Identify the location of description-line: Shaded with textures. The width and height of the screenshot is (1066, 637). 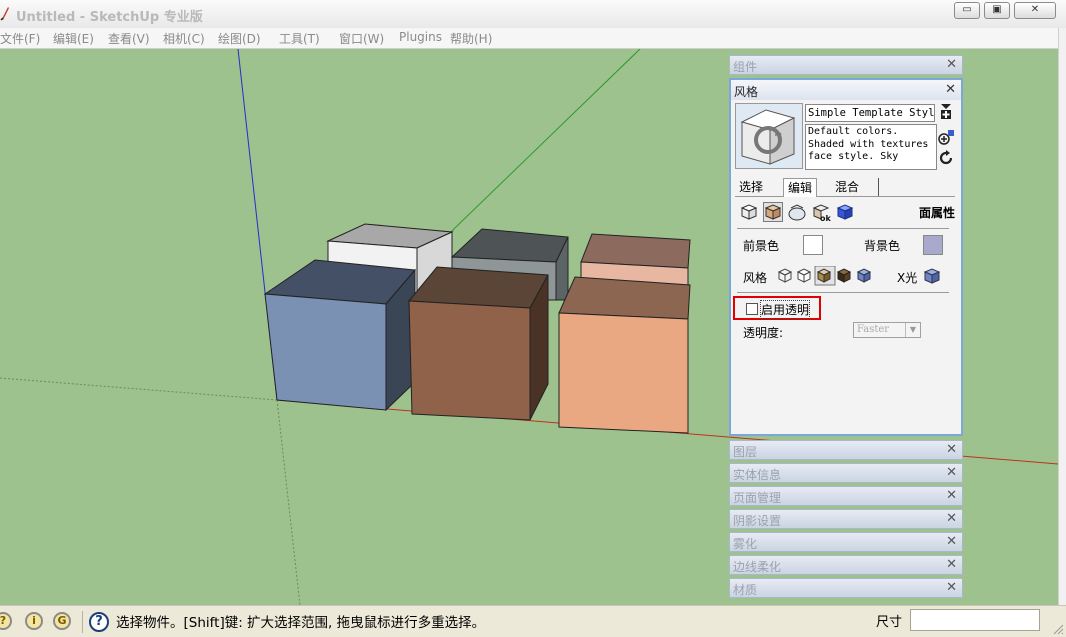
(868, 144).